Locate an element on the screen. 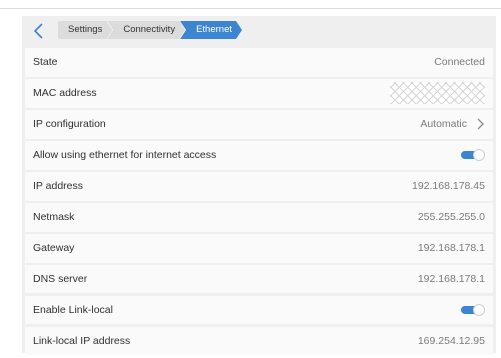 This screenshot has width=501, height=358. row-dns-server: DNS server 192.168.178.1 is located at coordinates (259, 279).